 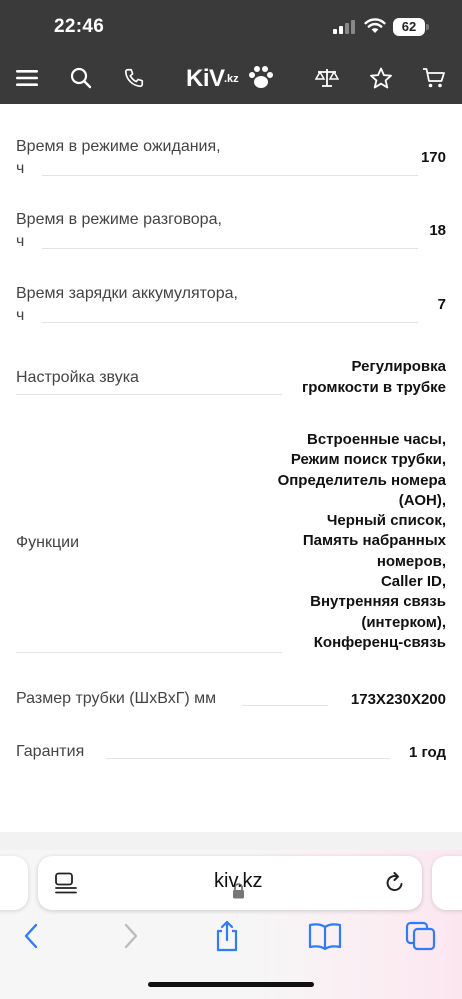 I want to click on status-time: 22:46, so click(x=79, y=26).